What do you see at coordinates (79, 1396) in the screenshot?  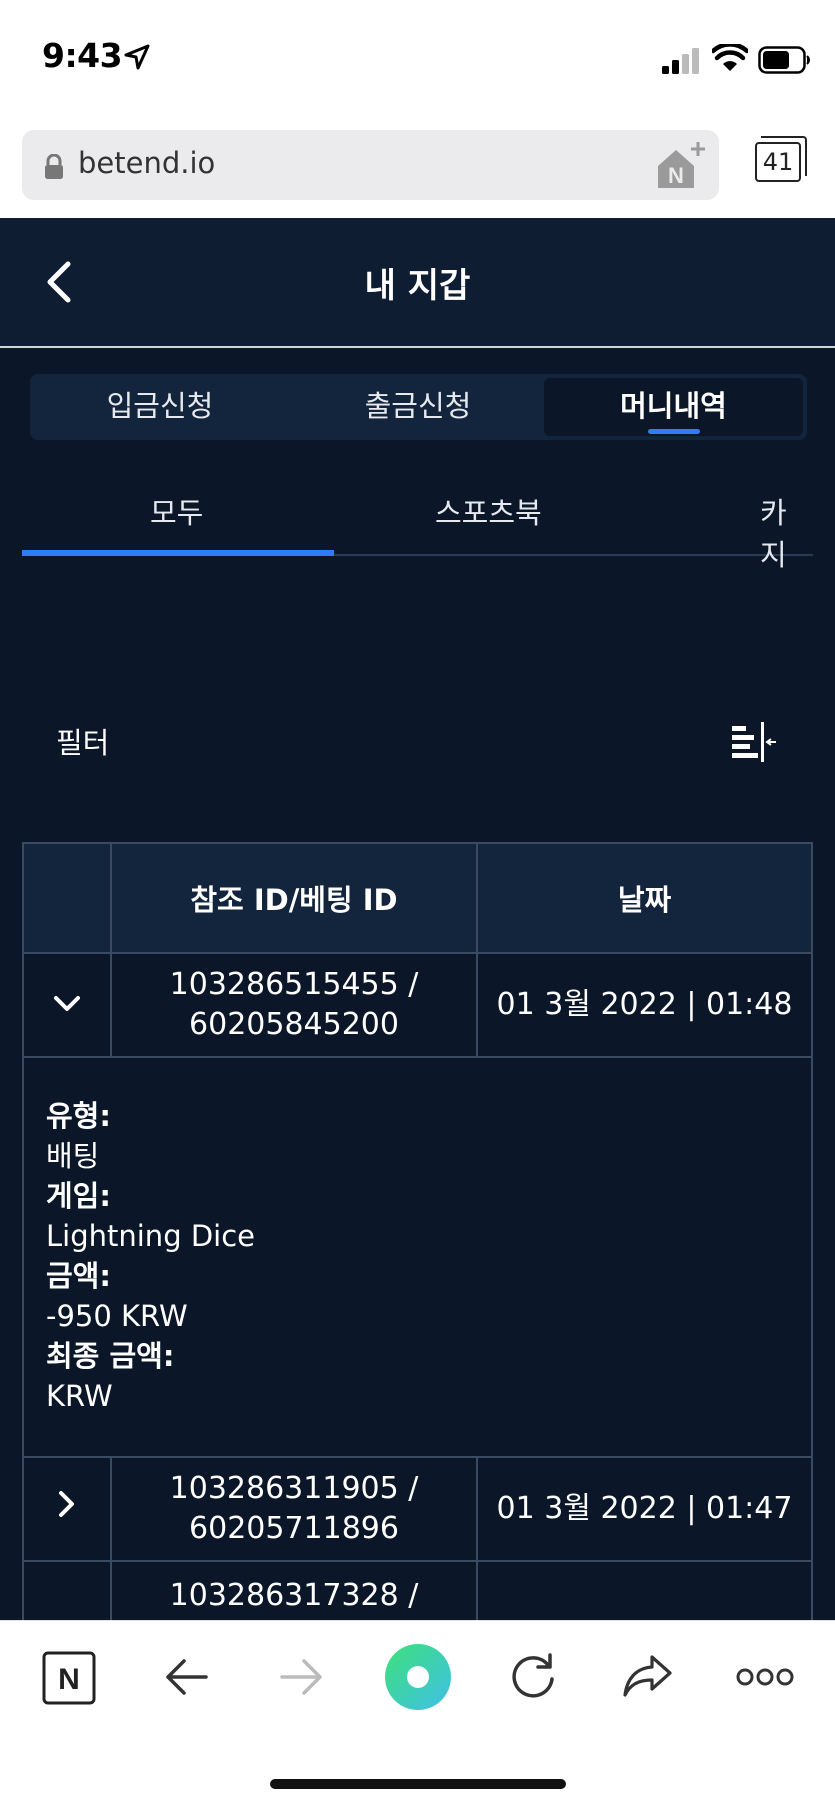 I see `final-amount-value: KRW` at bounding box center [79, 1396].